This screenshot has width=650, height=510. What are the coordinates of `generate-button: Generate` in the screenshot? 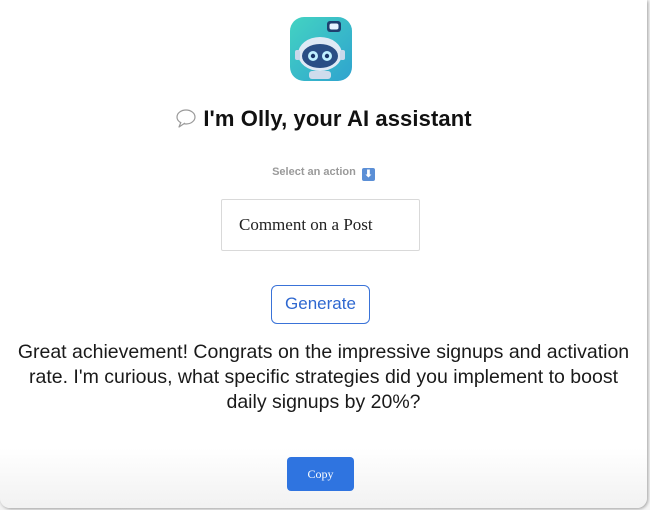 It's located at (320, 304).